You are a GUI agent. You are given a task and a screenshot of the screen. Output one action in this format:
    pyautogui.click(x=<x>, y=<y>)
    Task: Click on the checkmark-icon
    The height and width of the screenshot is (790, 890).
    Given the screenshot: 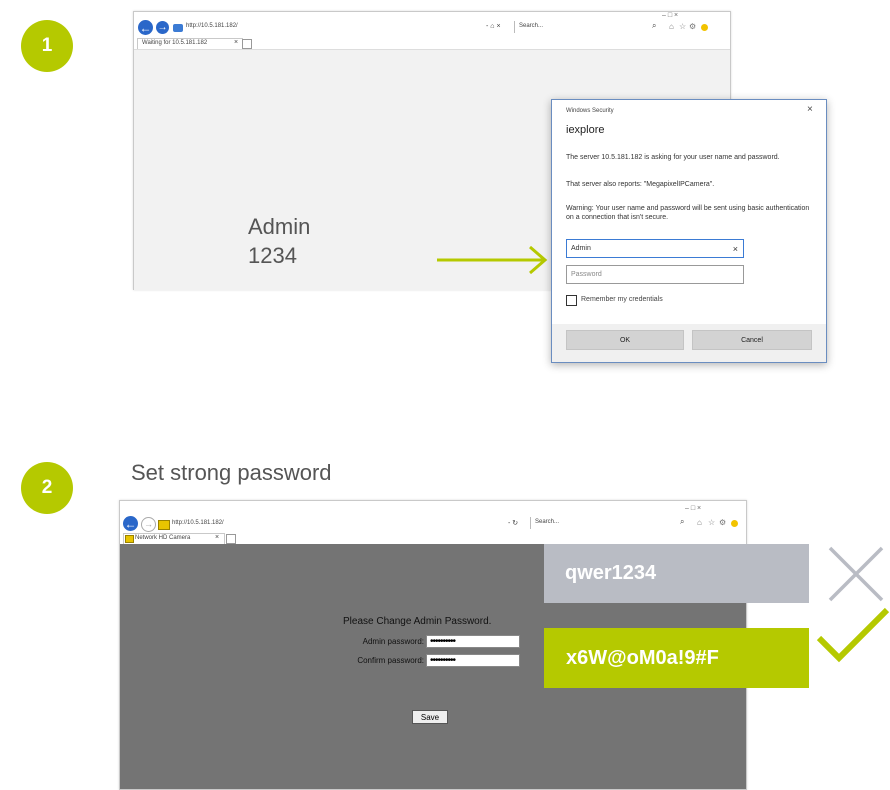 What is the action you would take?
    pyautogui.click(x=853, y=635)
    